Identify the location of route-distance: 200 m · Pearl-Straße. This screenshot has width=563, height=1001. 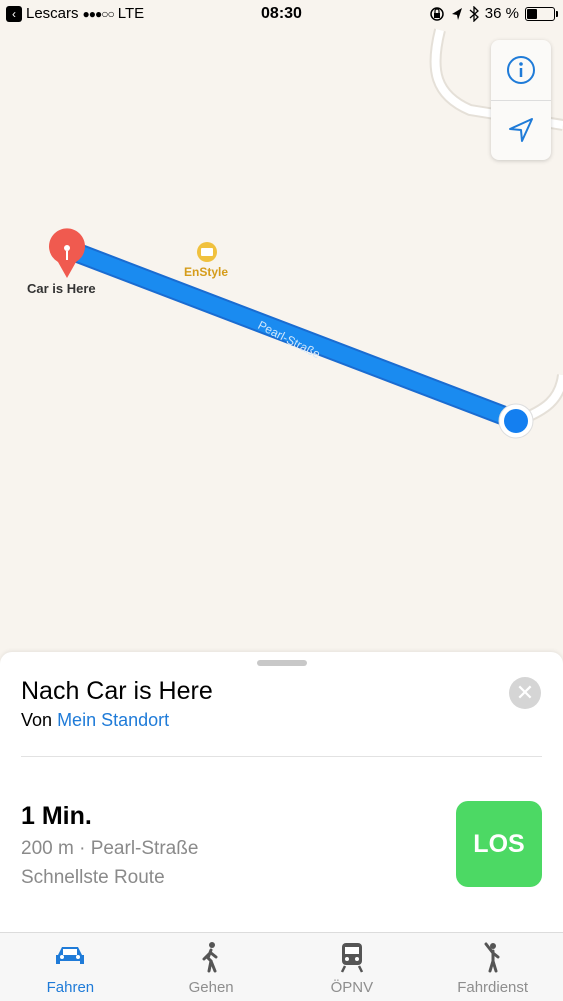
(110, 848).